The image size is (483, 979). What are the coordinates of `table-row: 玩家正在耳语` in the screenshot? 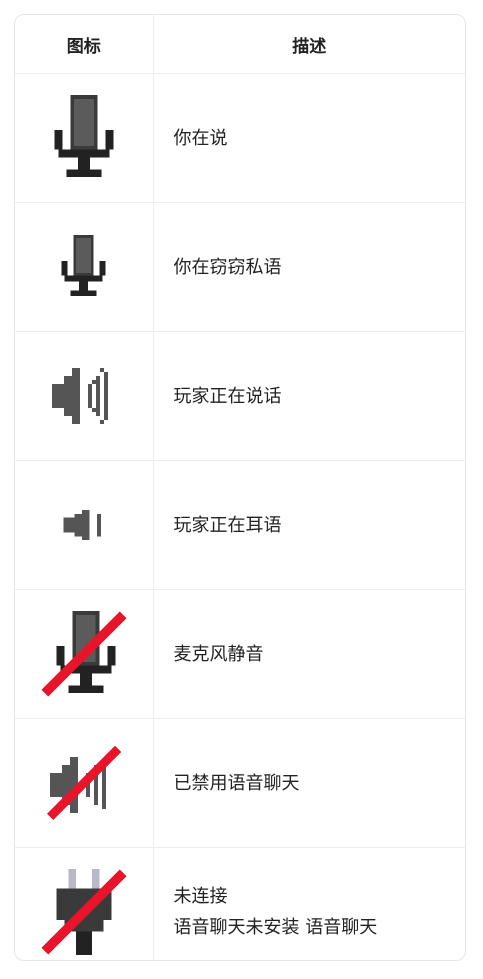 It's located at (240, 525).